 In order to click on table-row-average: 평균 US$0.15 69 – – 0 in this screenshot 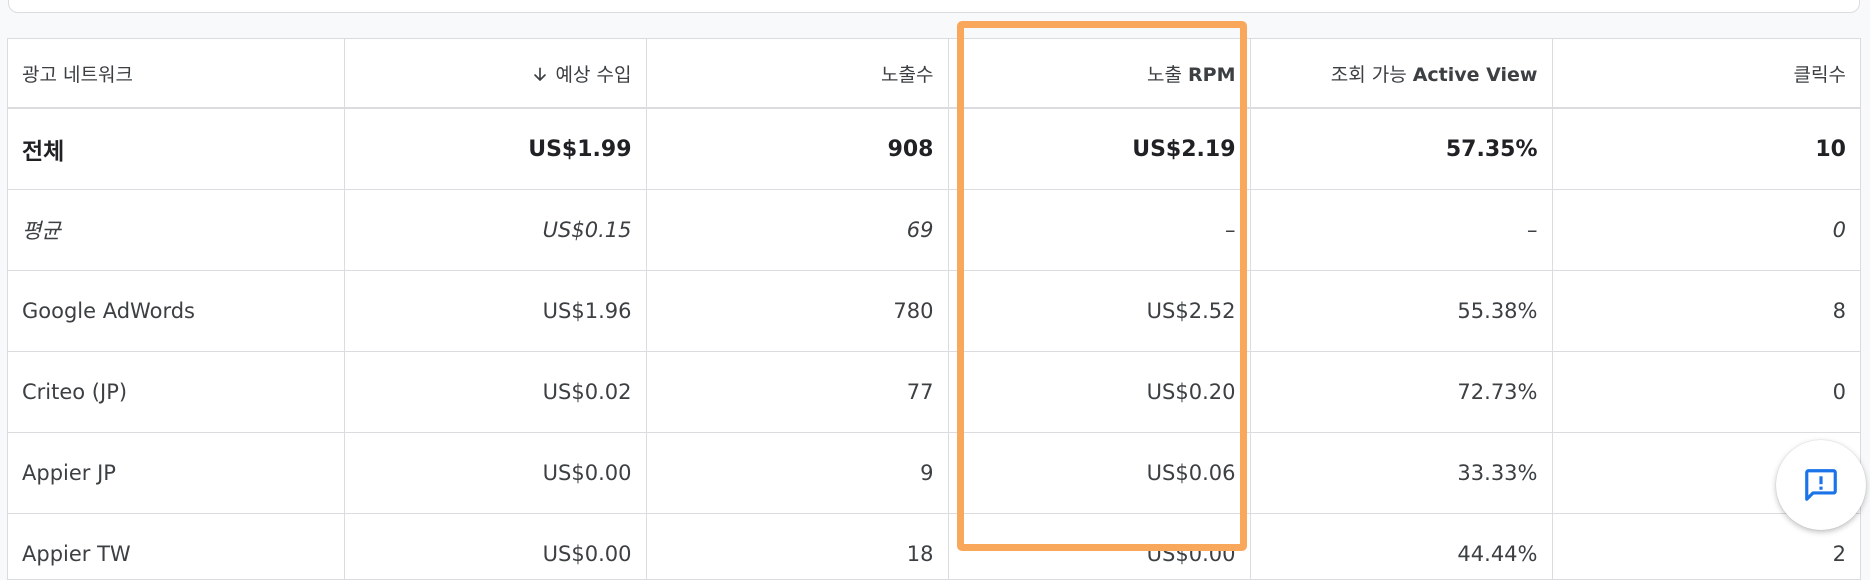, I will do `click(934, 230)`.